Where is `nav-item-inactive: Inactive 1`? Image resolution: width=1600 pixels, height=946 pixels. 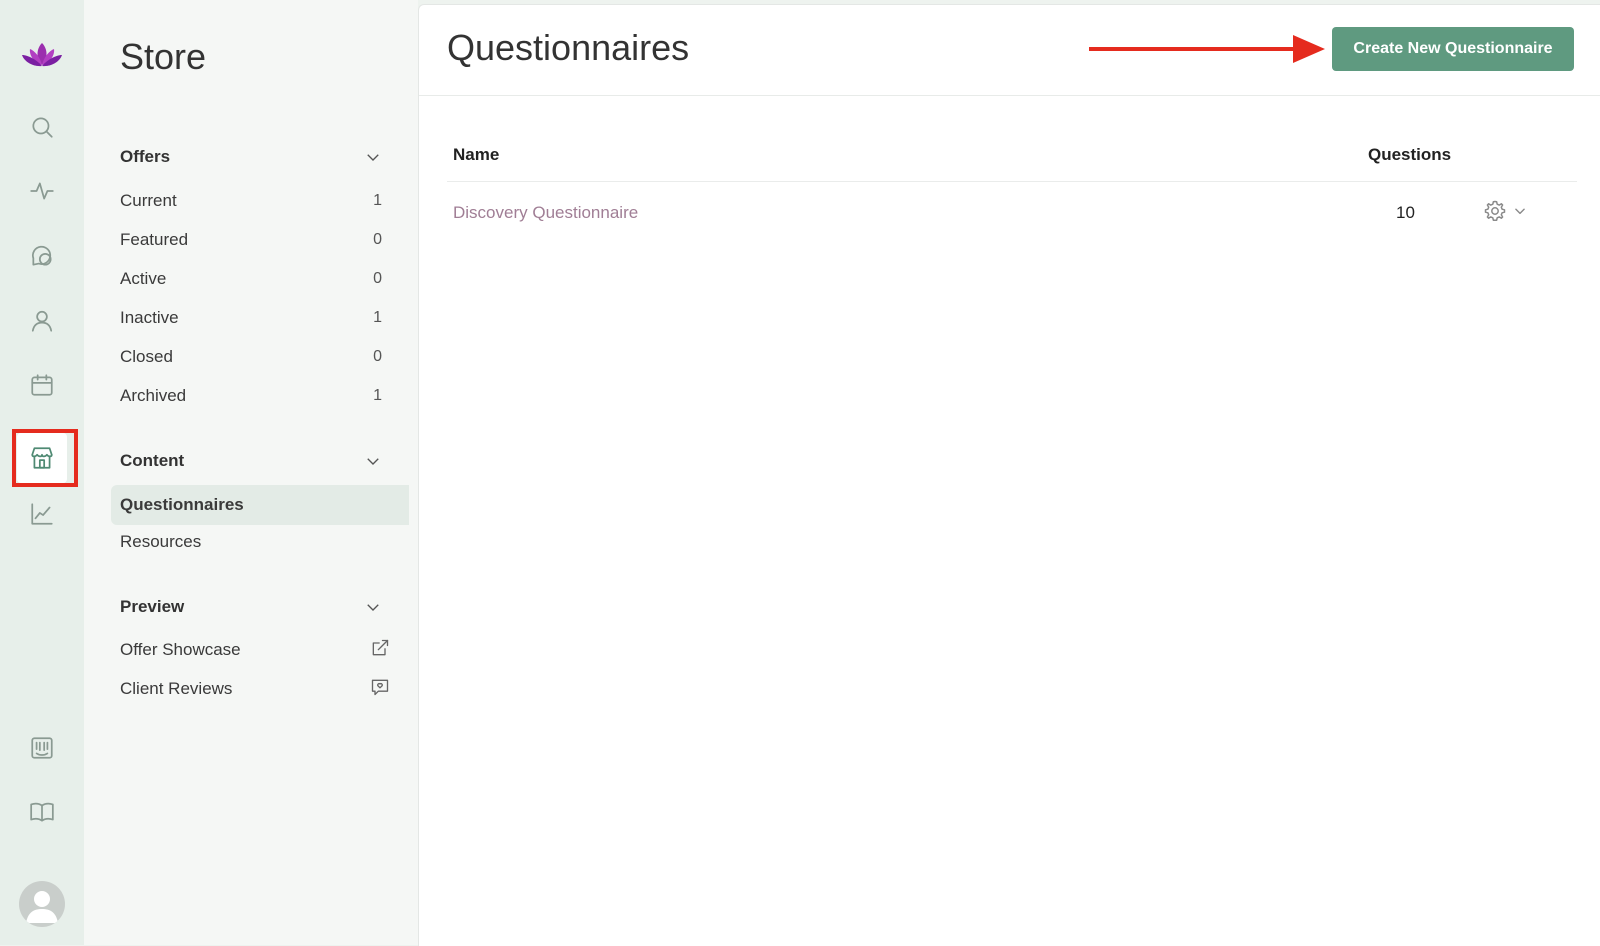
nav-item-inactive: Inactive 1 is located at coordinates (255, 318).